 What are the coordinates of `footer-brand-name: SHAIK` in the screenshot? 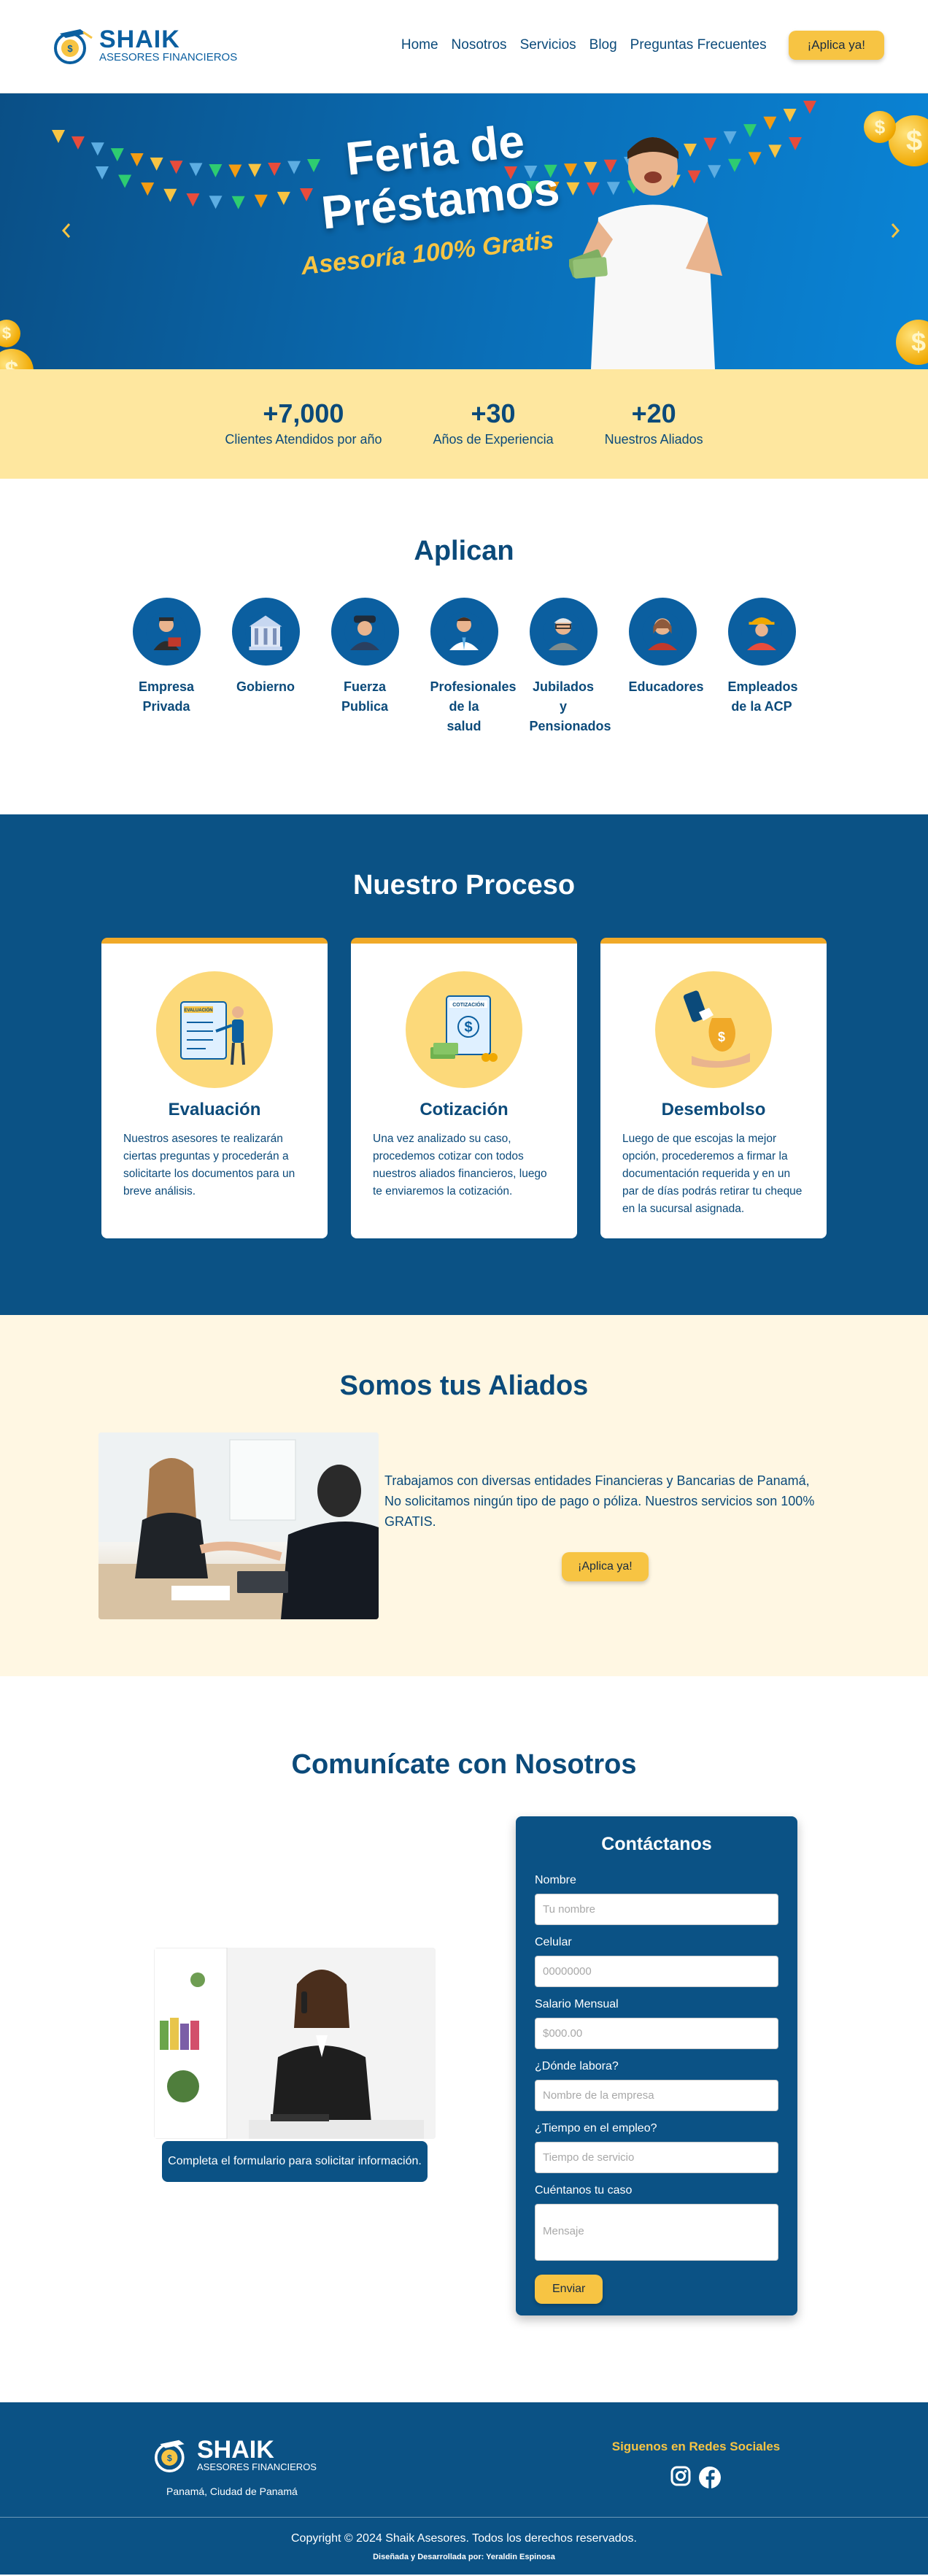 It's located at (235, 2449).